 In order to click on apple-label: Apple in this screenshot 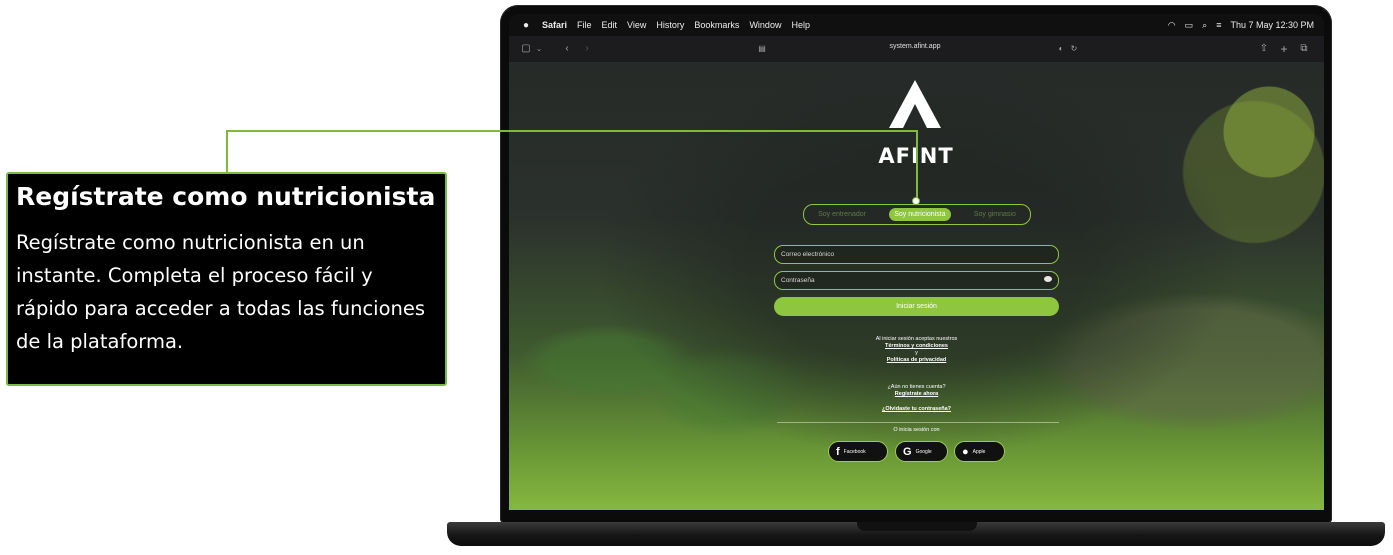, I will do `click(979, 451)`.